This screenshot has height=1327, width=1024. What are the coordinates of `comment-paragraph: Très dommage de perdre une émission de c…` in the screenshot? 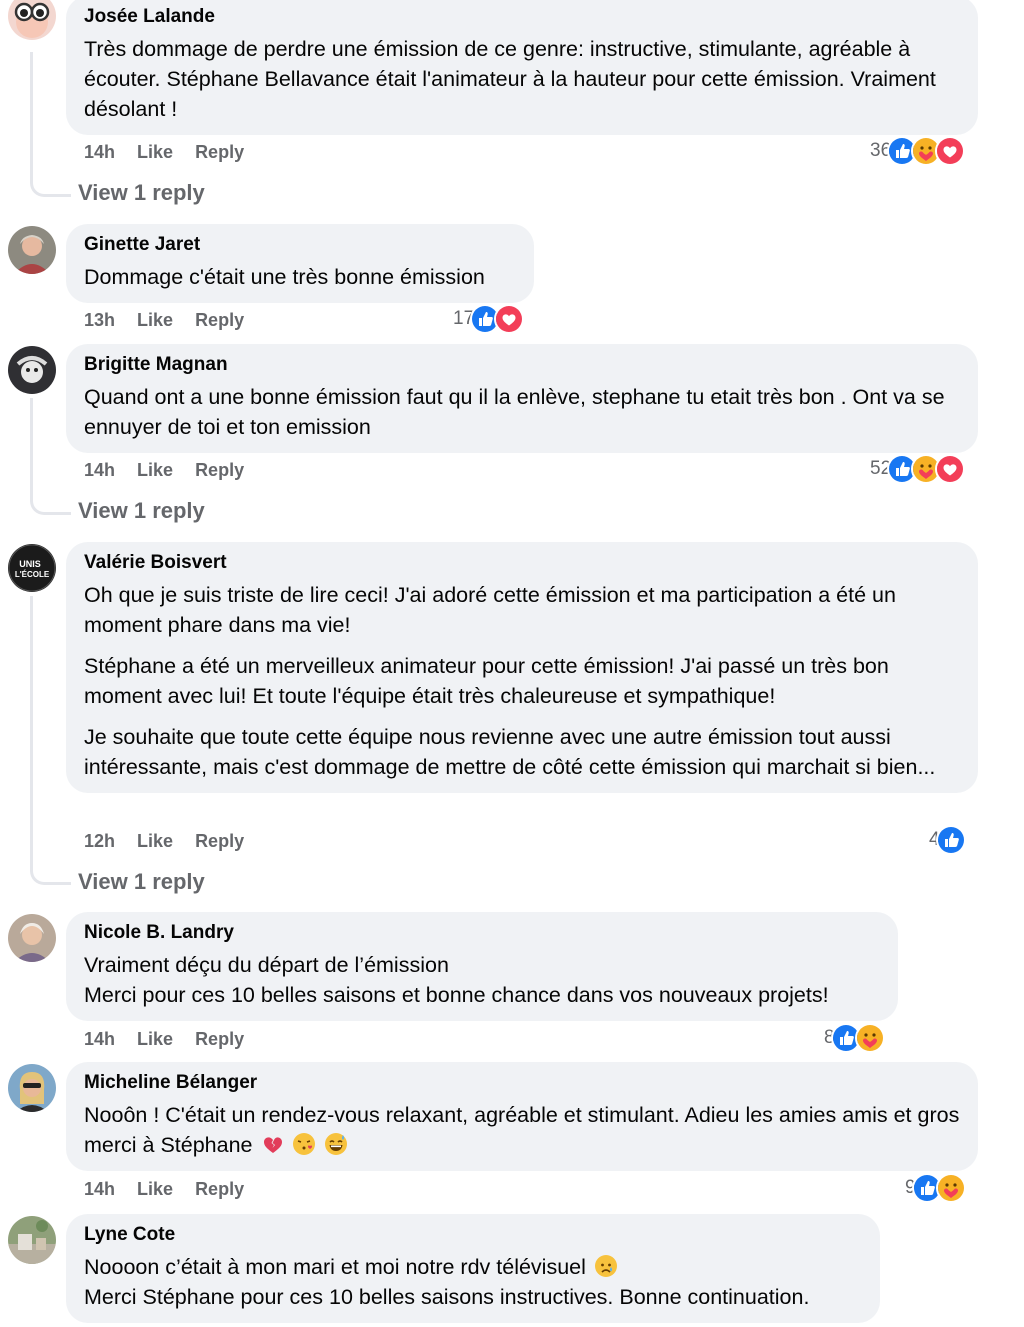 It's located at (510, 79).